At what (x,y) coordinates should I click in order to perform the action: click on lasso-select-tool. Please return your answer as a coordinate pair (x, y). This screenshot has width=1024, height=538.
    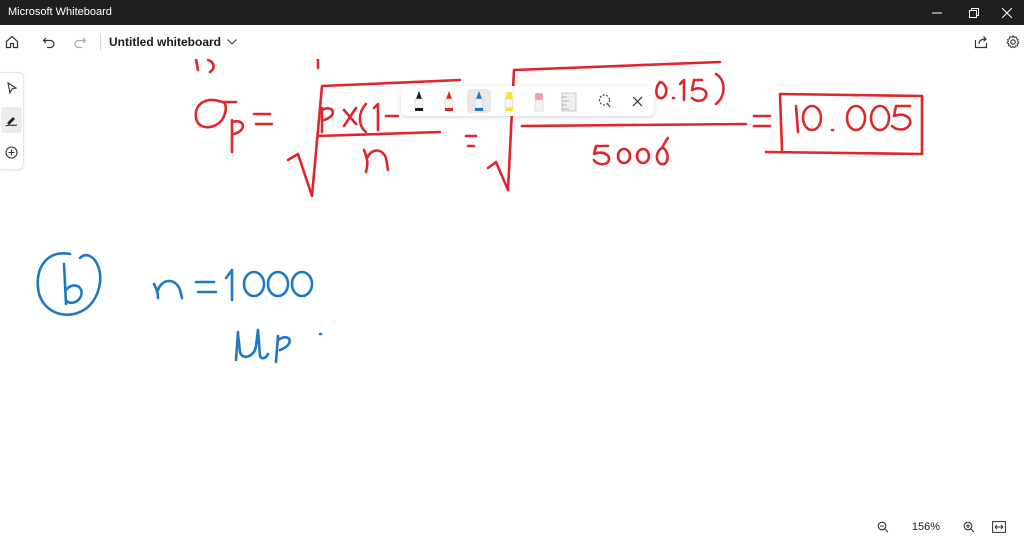
    Looking at the image, I should click on (605, 101).